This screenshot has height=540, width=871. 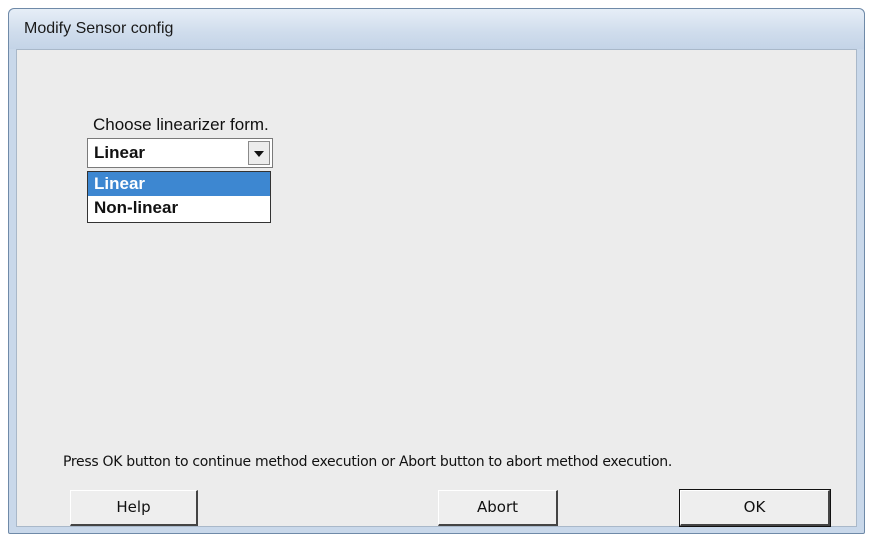 What do you see at coordinates (436, 29) in the screenshot?
I see `title-bar: Modify Sensor config` at bounding box center [436, 29].